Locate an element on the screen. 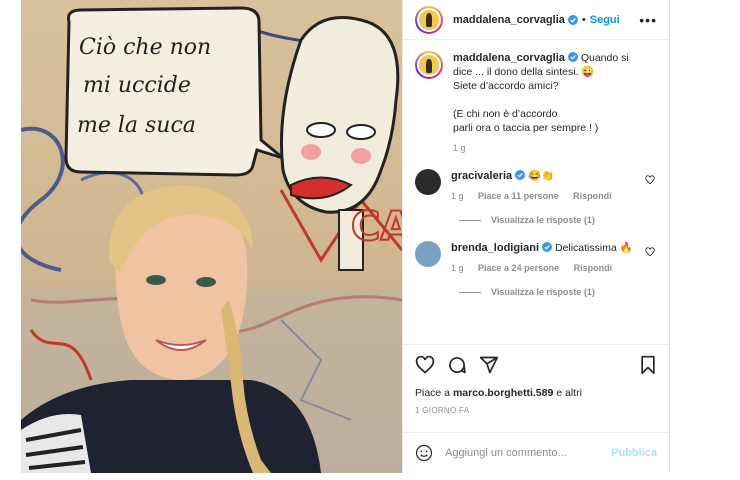 The width and height of the screenshot is (740, 480). comment-text: Delicatissima 🔥 is located at coordinates (593, 248).